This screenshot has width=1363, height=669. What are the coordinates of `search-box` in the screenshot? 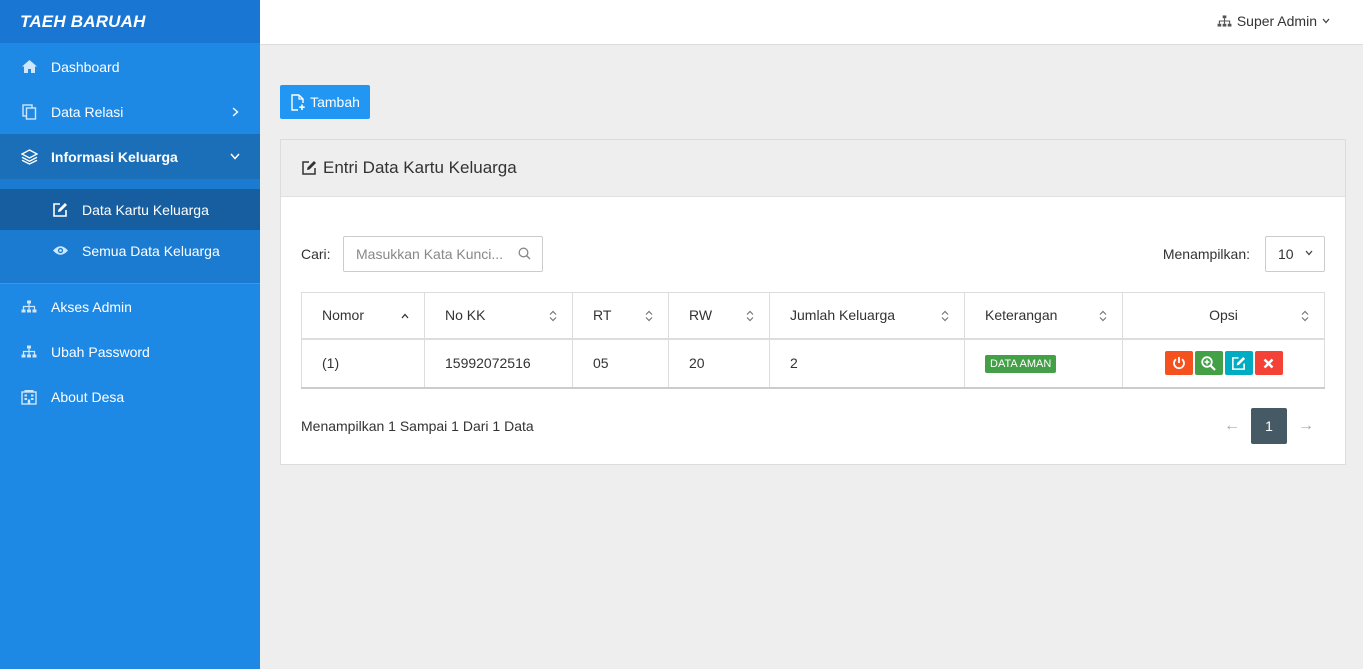 It's located at (443, 254).